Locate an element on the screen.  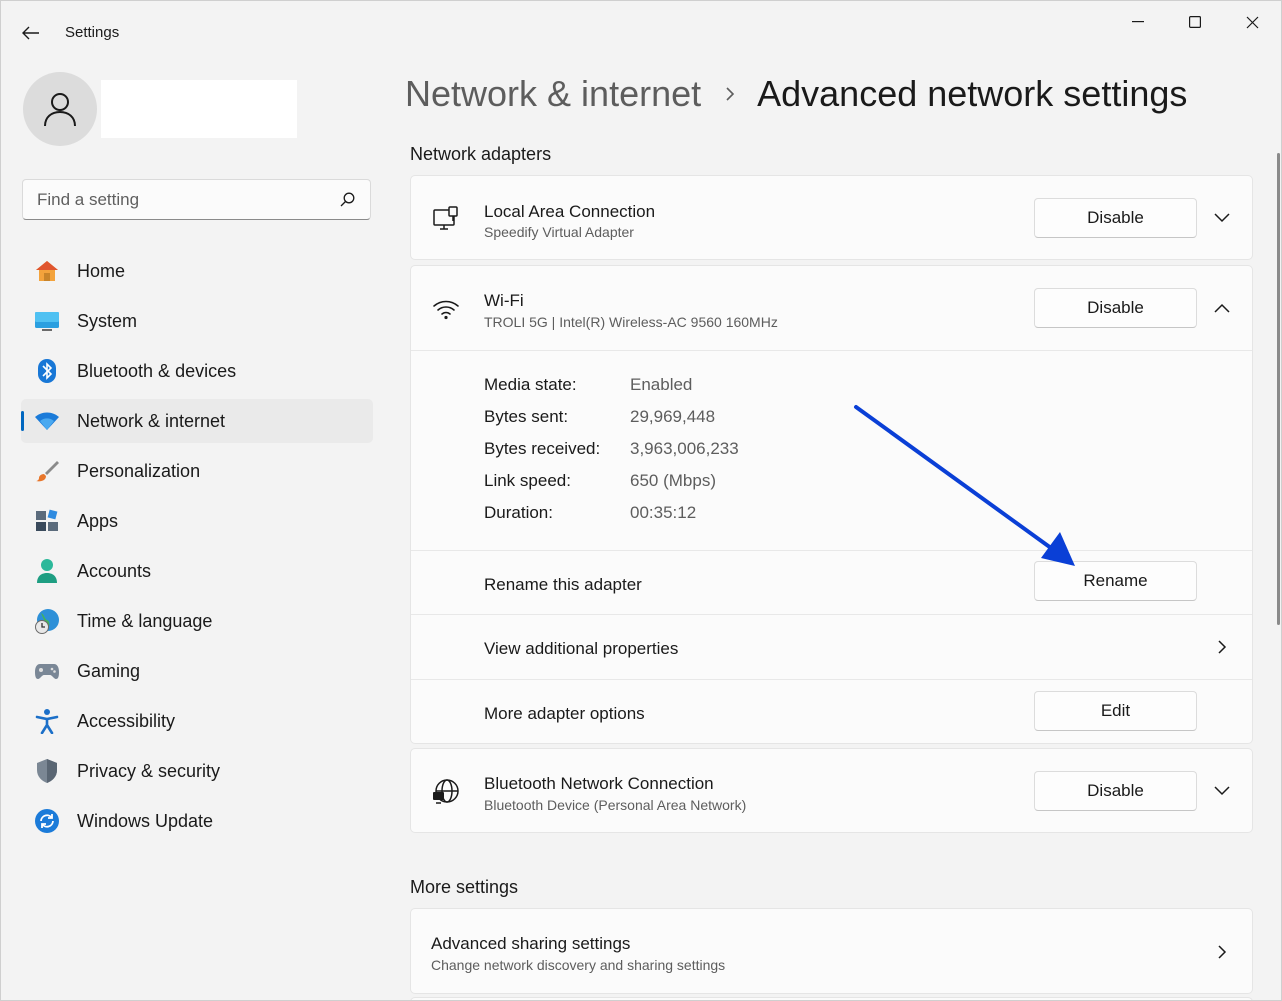
back-button is located at coordinates (31, 33).